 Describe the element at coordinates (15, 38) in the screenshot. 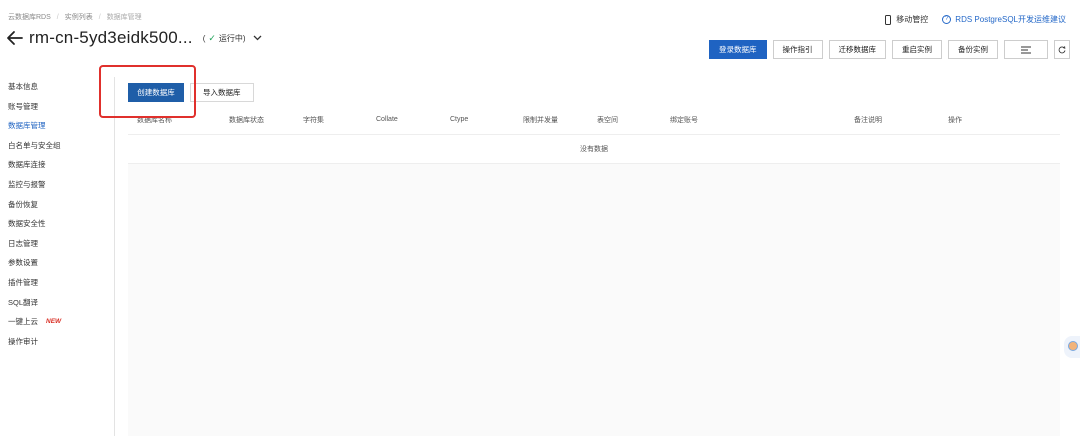

I see `back-arrow-icon` at that location.